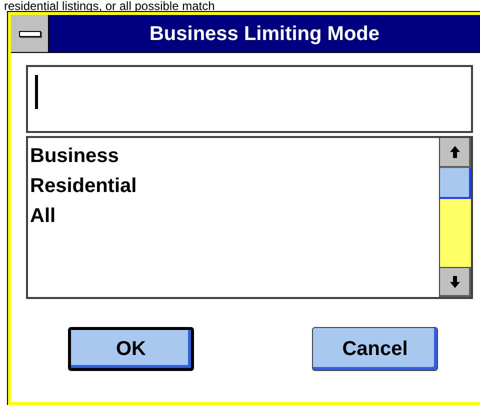 The image size is (480, 405). Describe the element at coordinates (264, 34) in the screenshot. I see `window-title: Business Limiting Mode` at that location.